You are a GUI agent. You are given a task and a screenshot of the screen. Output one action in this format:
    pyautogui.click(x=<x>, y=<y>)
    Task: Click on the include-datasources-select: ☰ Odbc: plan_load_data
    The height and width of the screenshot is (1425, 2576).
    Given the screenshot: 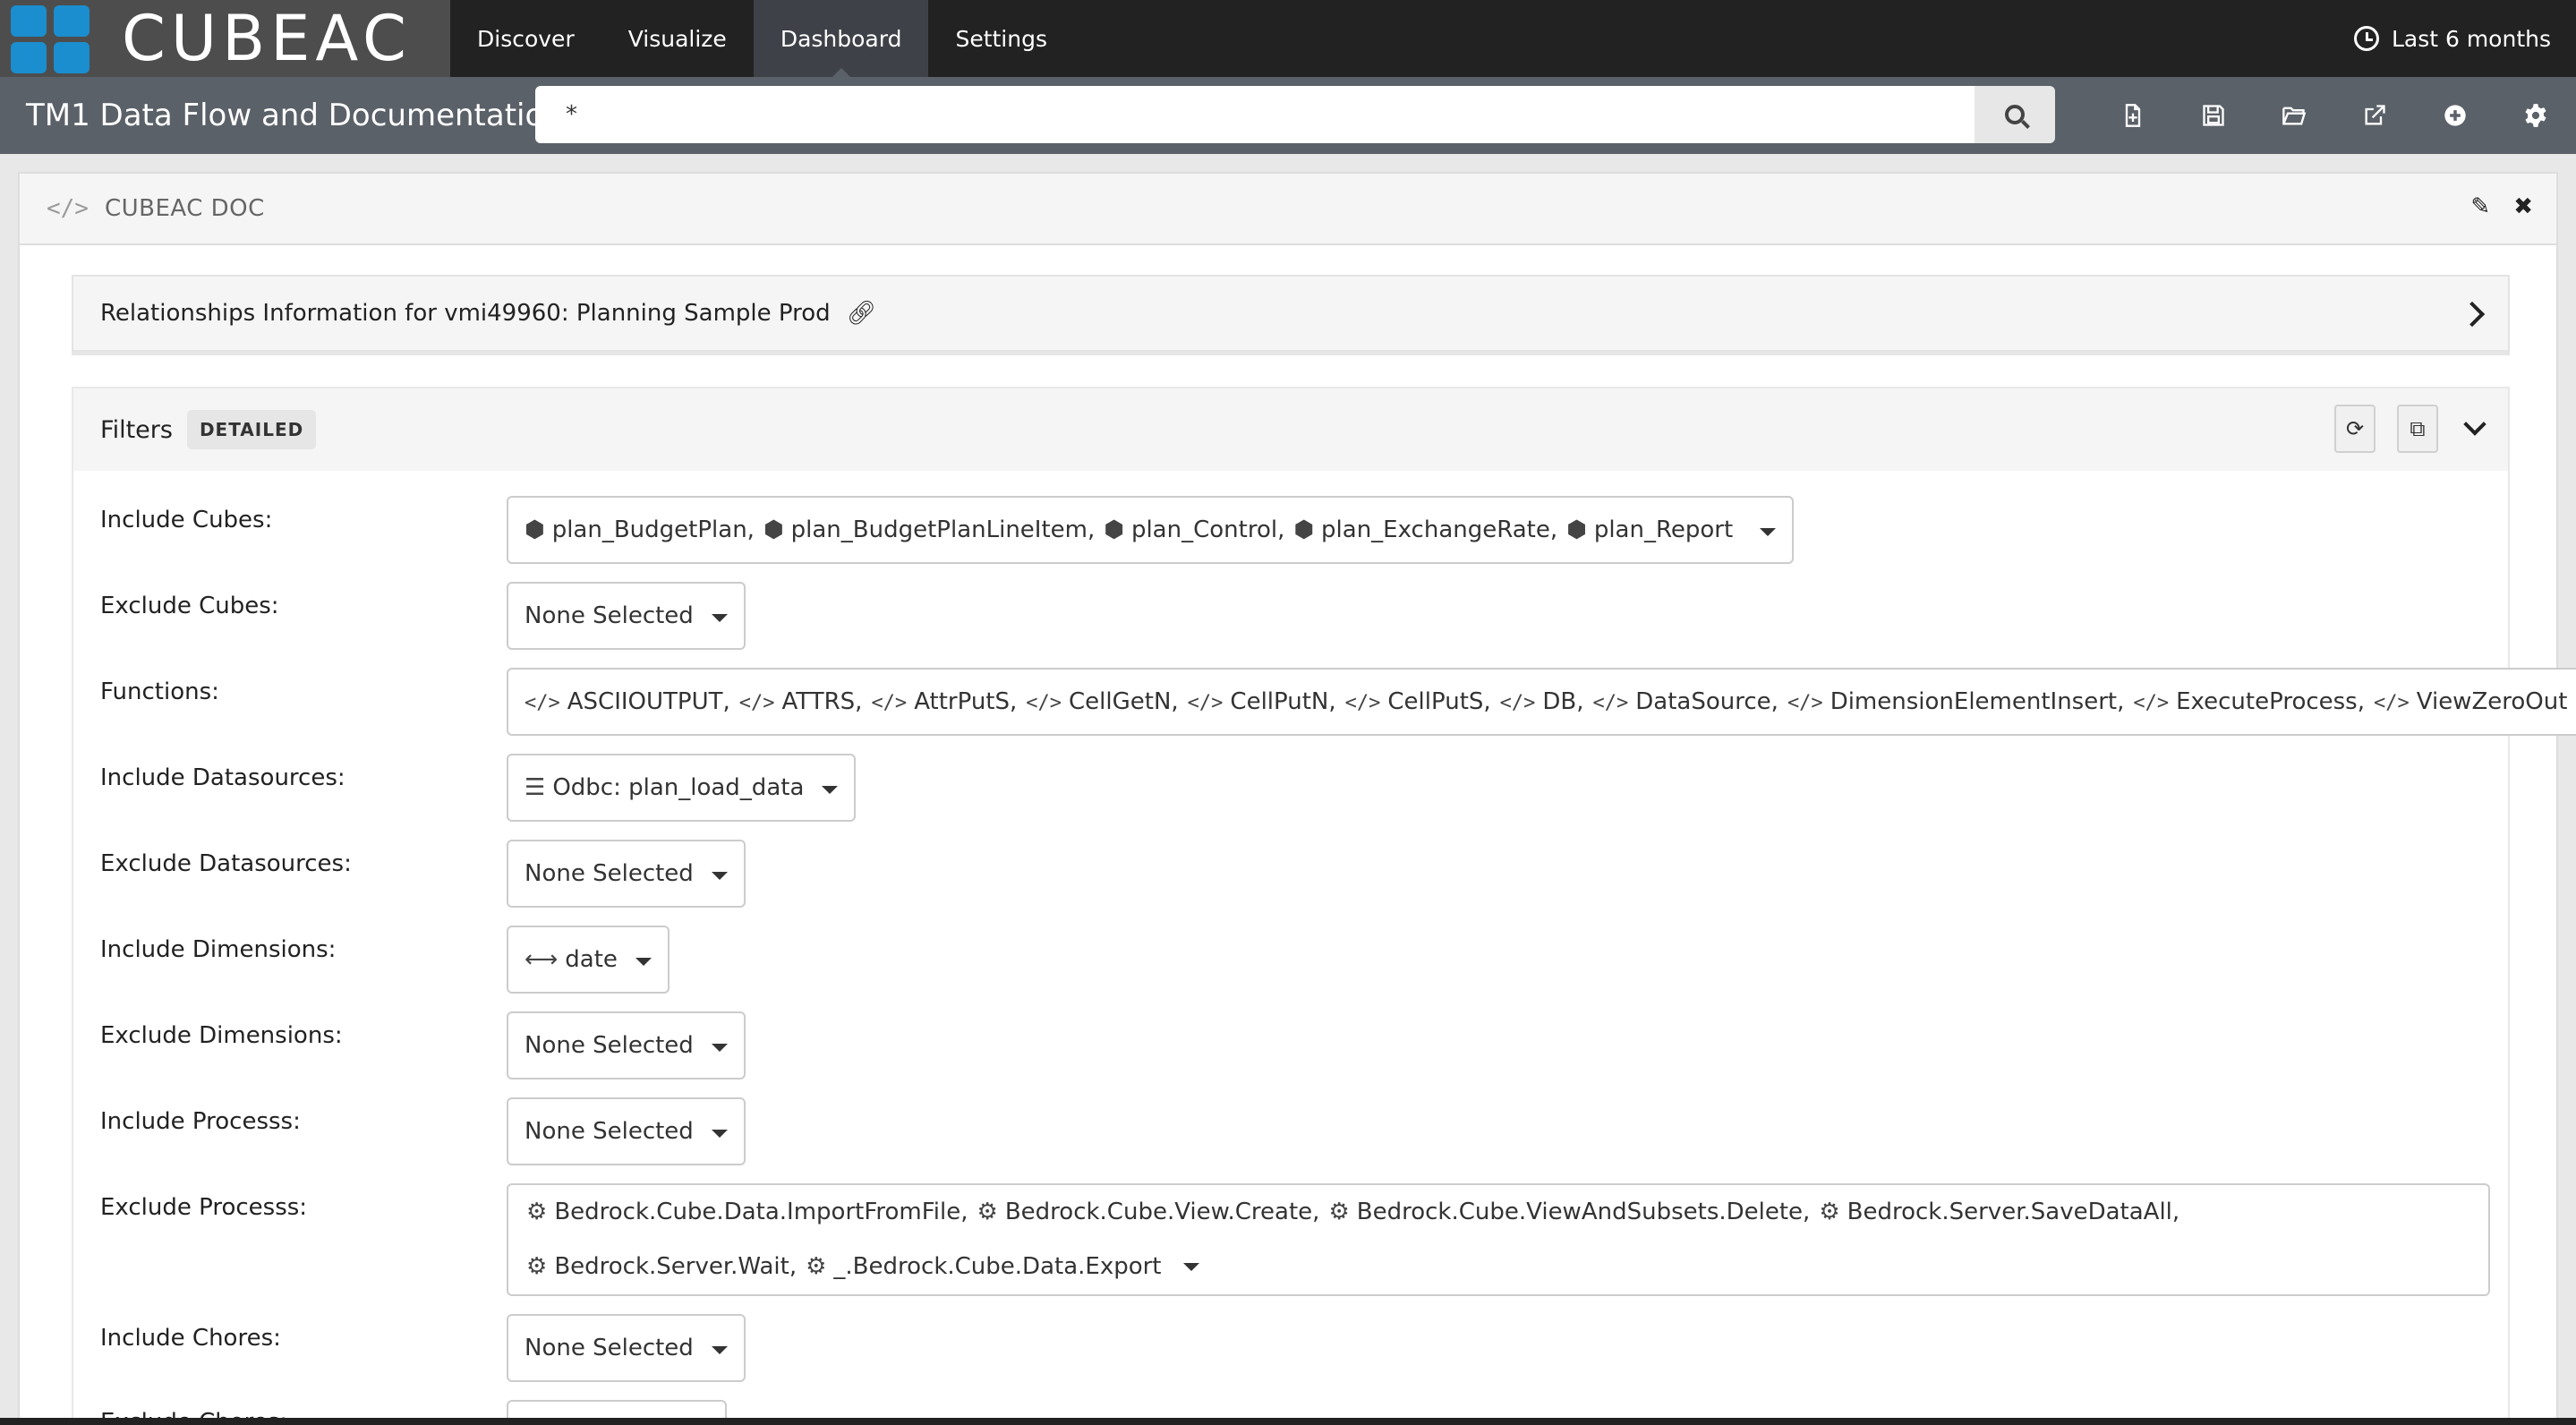 What is the action you would take?
    pyautogui.click(x=682, y=788)
    